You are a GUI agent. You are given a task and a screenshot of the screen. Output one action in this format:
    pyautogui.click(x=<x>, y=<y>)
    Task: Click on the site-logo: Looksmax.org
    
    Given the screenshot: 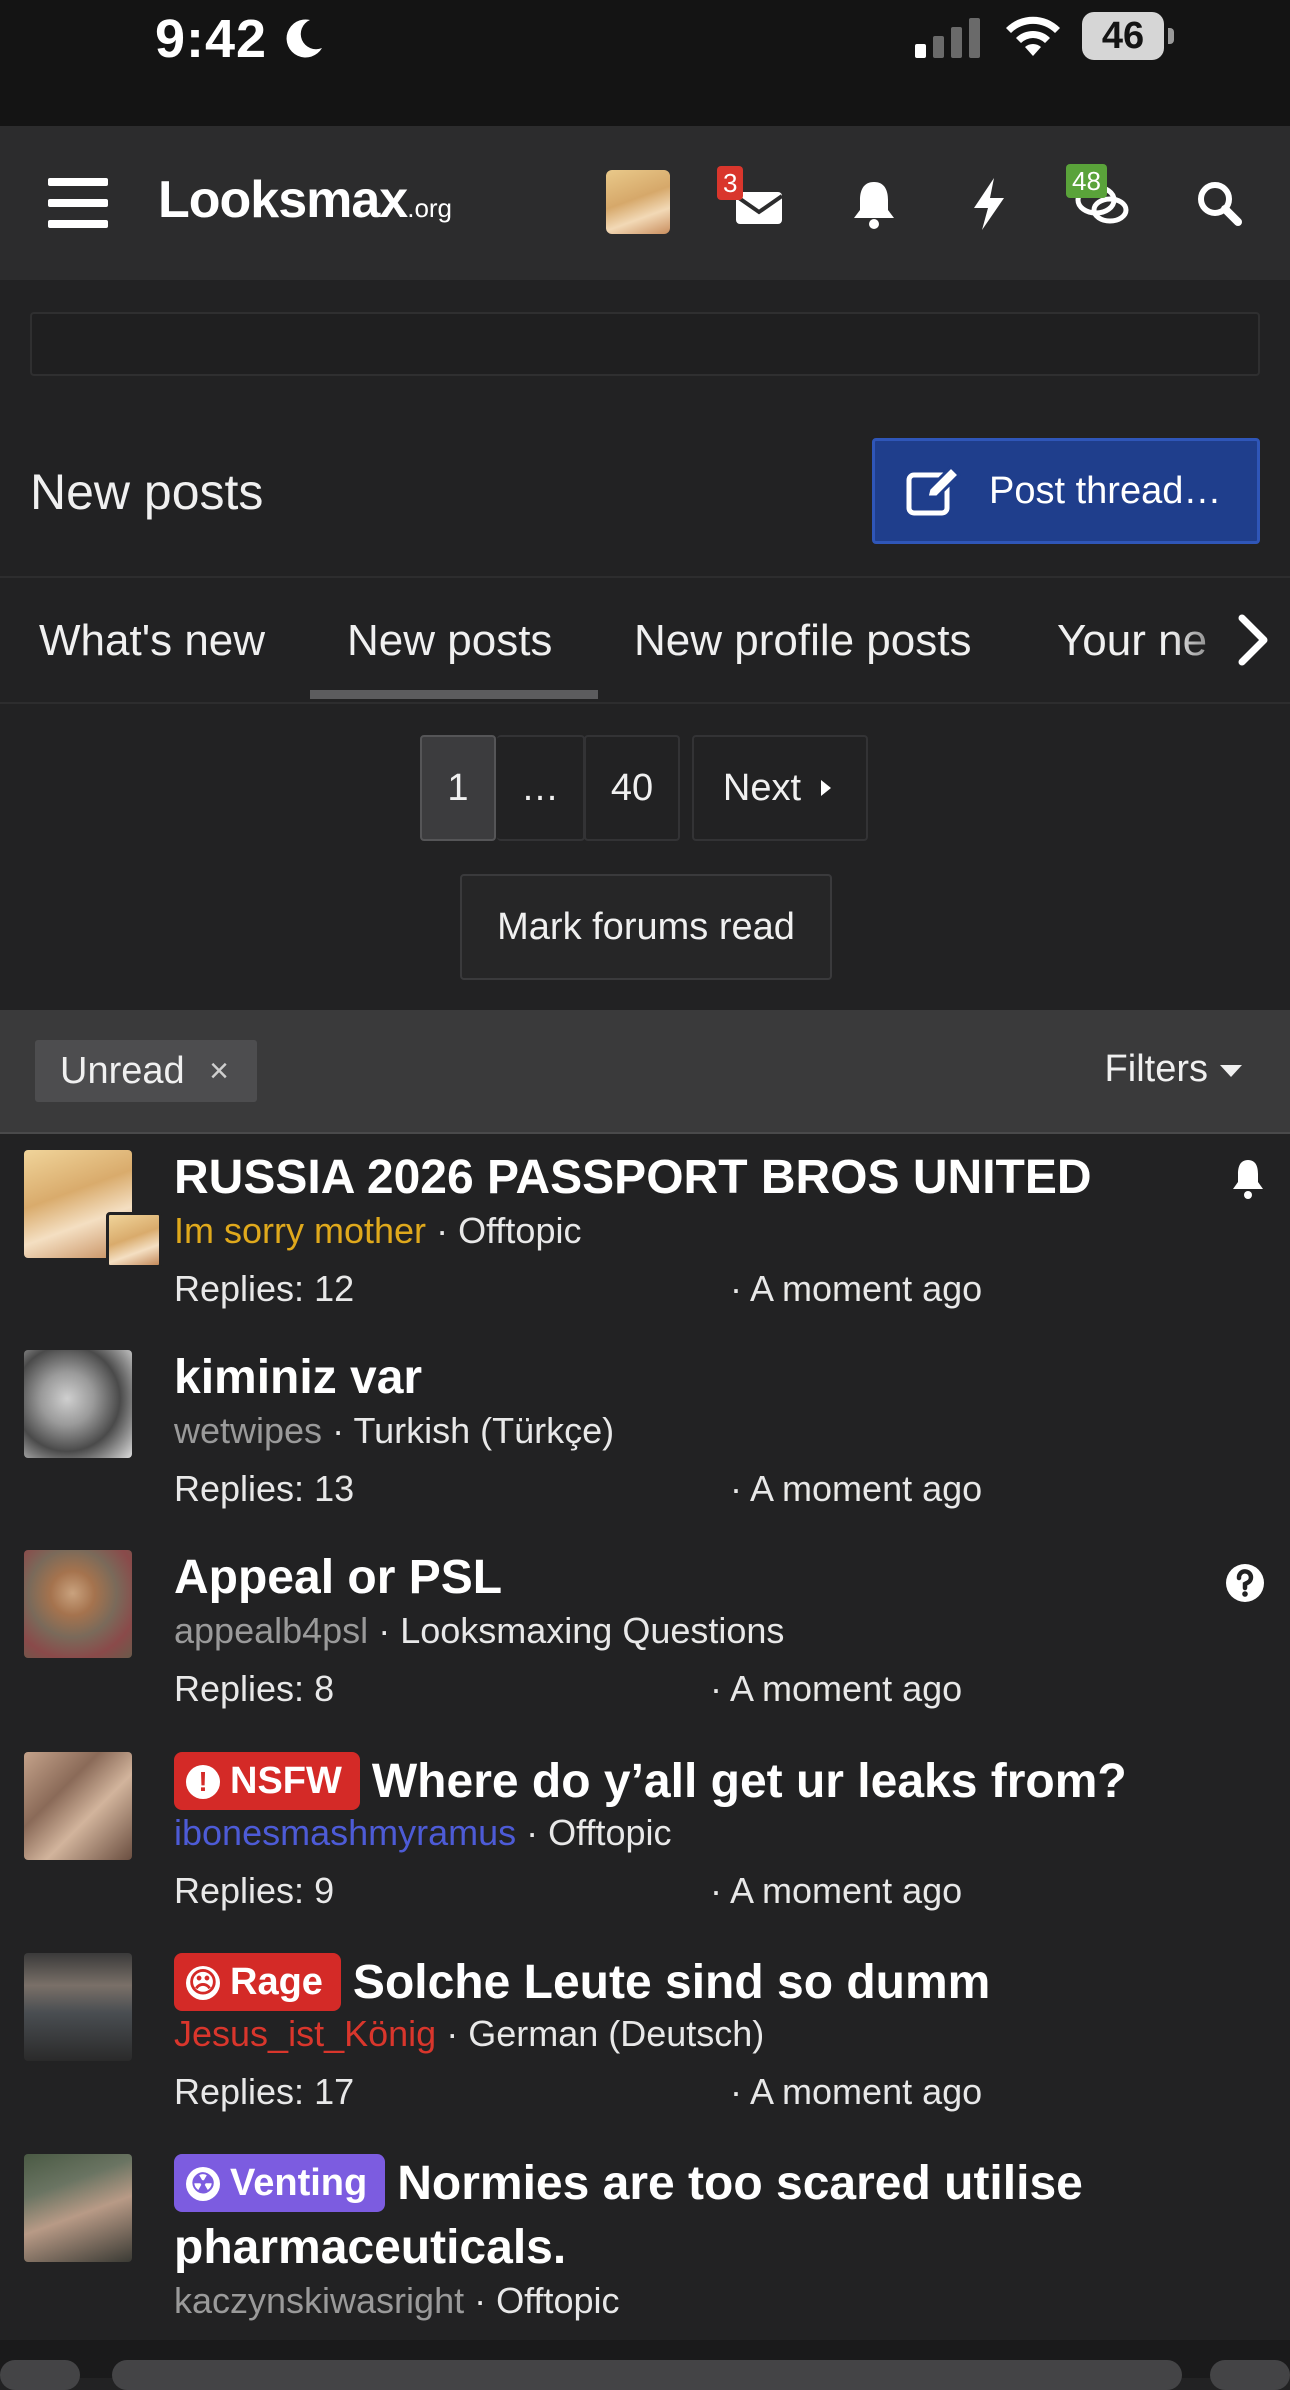 What is the action you would take?
    pyautogui.click(x=305, y=200)
    